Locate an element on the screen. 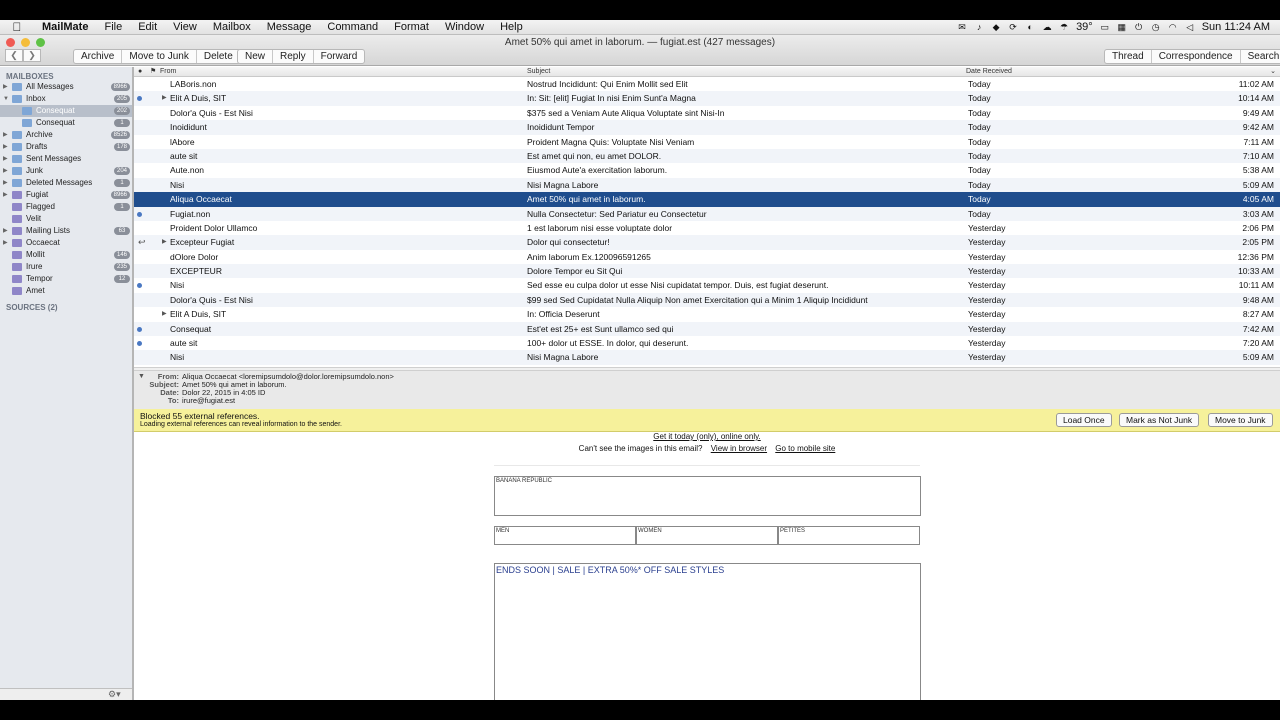 Image resolution: width=1280 pixels, height=720 pixels. sidebar-item: Consequat 202 is located at coordinates (66, 111).